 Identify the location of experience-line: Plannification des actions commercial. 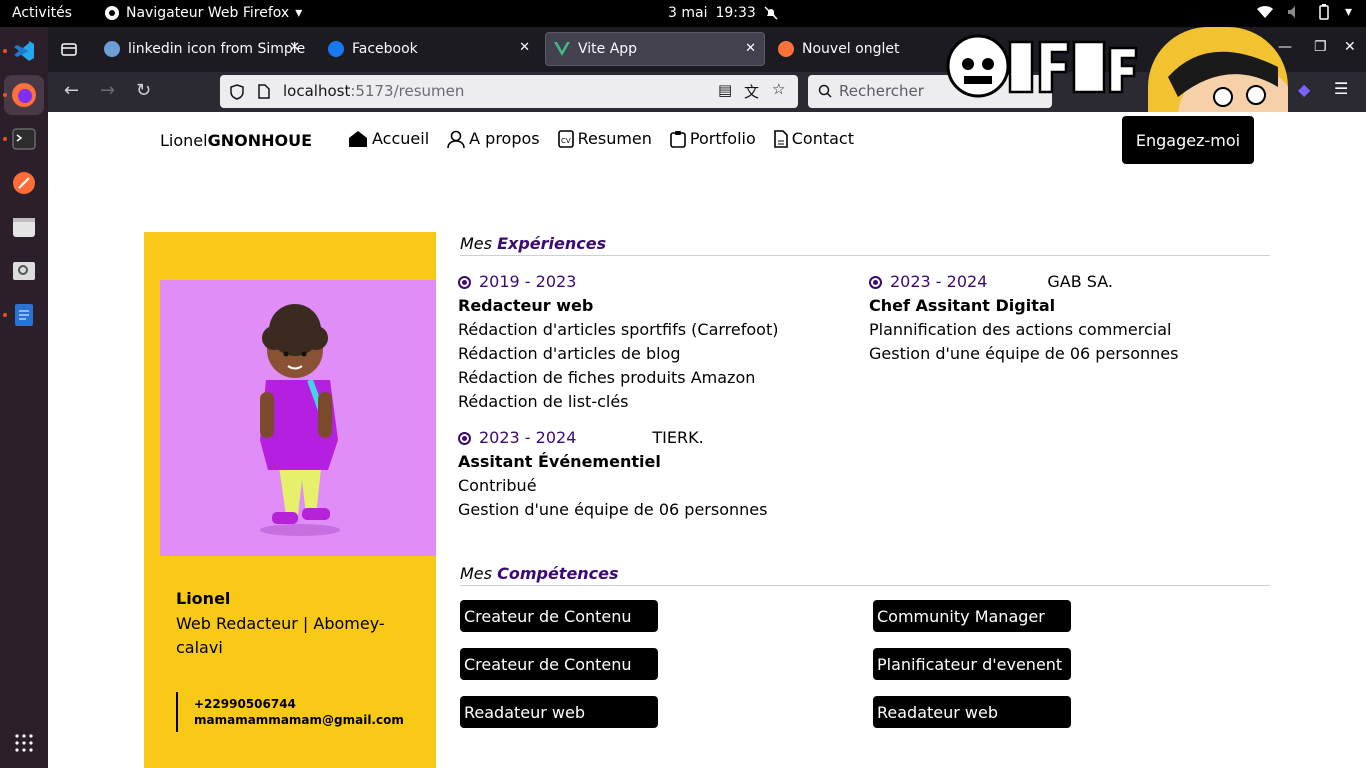
(1020, 329).